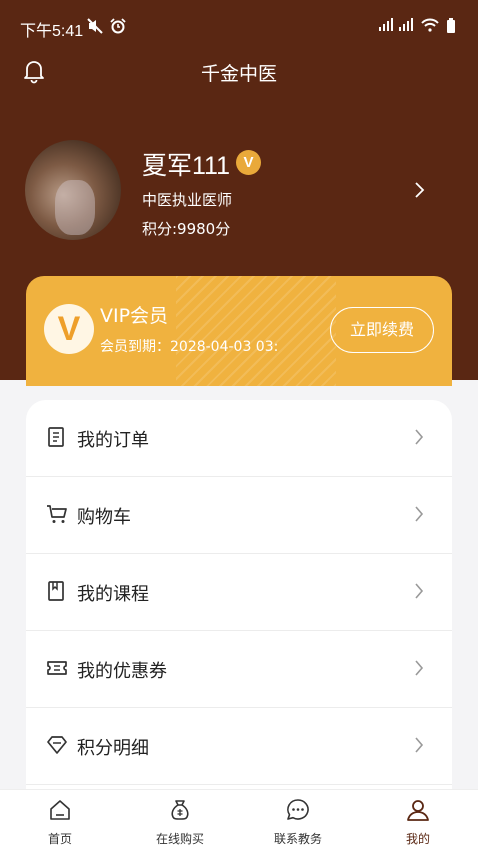  What do you see at coordinates (239, 192) in the screenshot?
I see `profile-section: 夏军111 V 中医执业医师 积分:9980分` at bounding box center [239, 192].